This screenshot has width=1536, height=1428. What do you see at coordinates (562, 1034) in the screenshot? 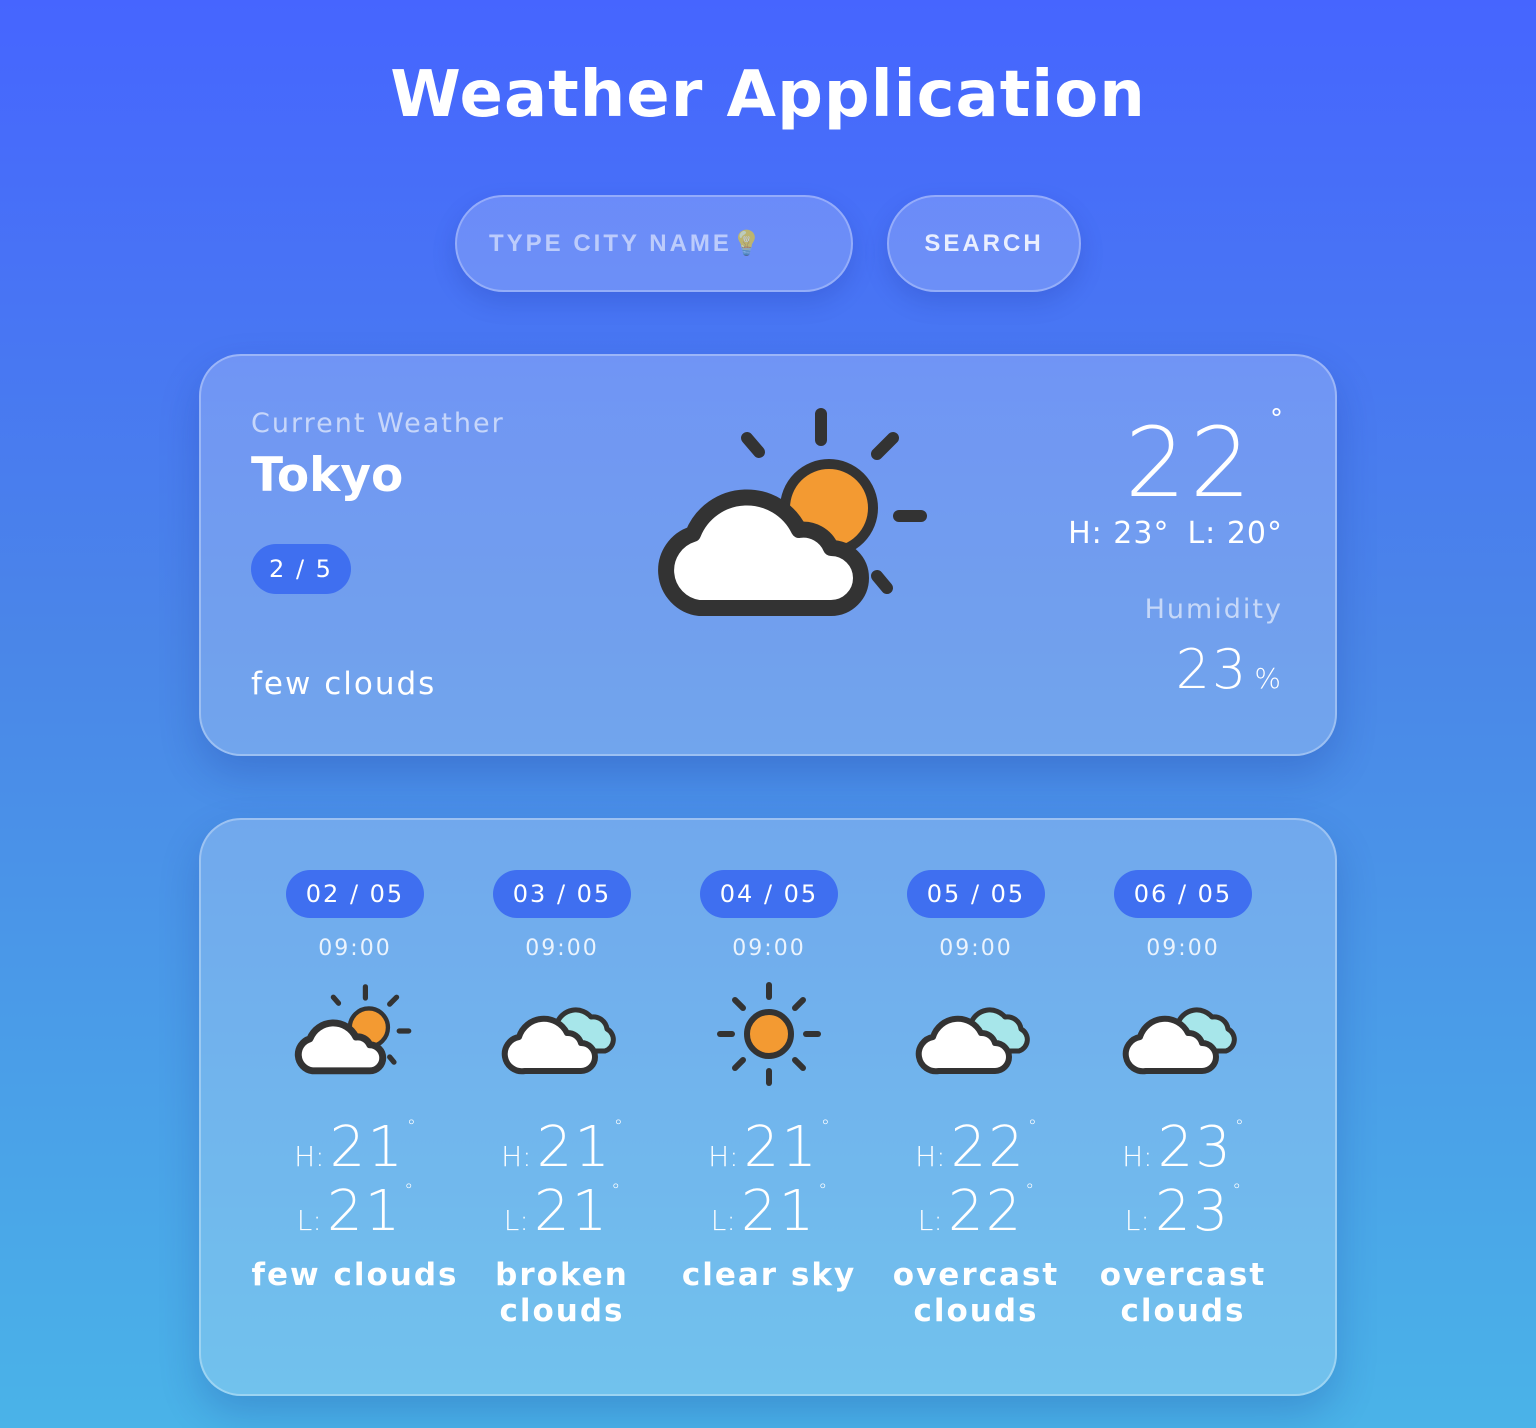
I see `broken-clouds-icon` at bounding box center [562, 1034].